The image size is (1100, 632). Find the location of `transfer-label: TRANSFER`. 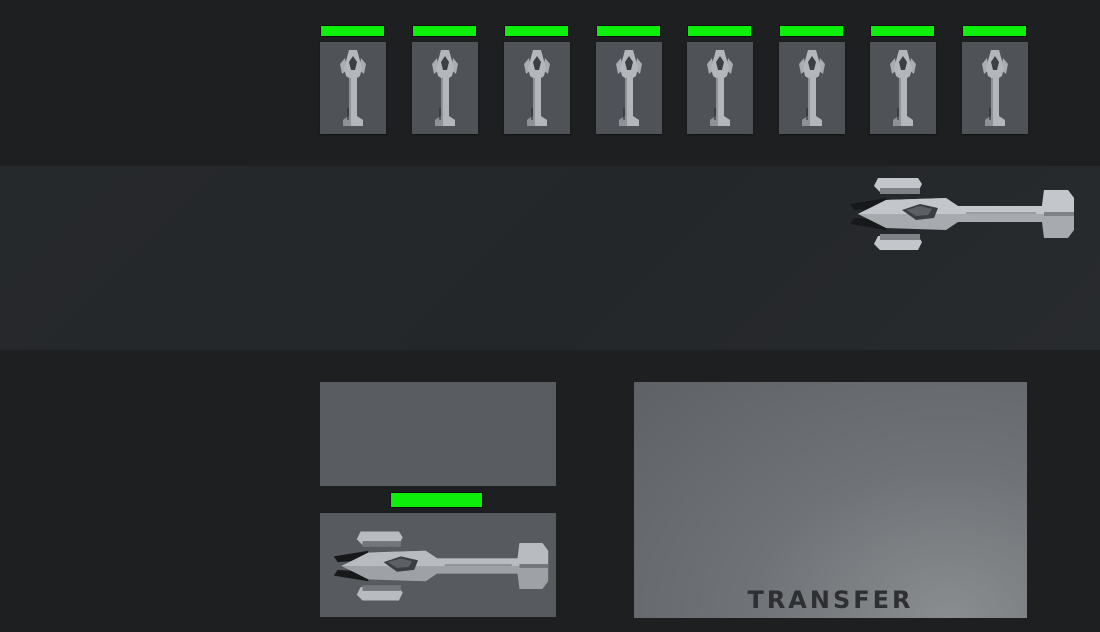

transfer-label: TRANSFER is located at coordinates (830, 600).